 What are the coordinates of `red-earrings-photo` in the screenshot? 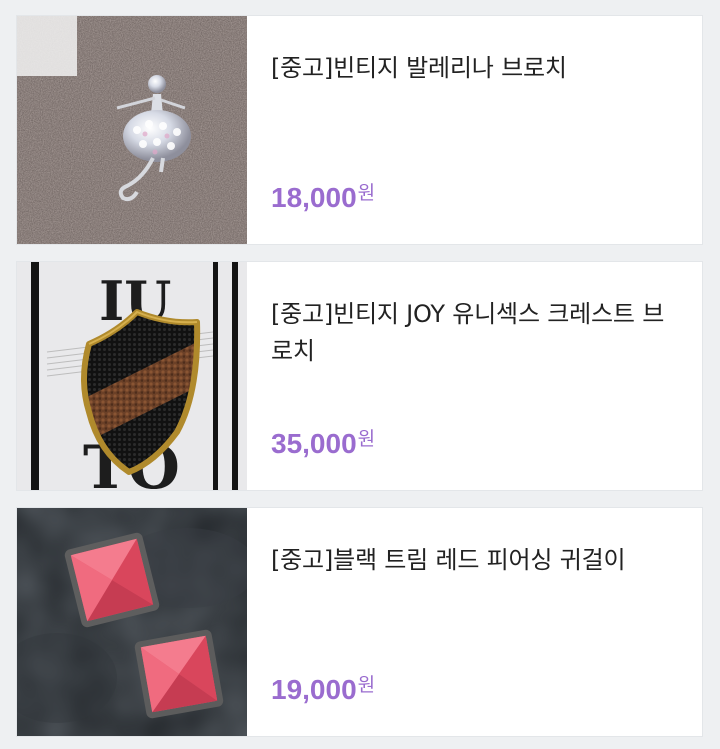 It's located at (132, 622).